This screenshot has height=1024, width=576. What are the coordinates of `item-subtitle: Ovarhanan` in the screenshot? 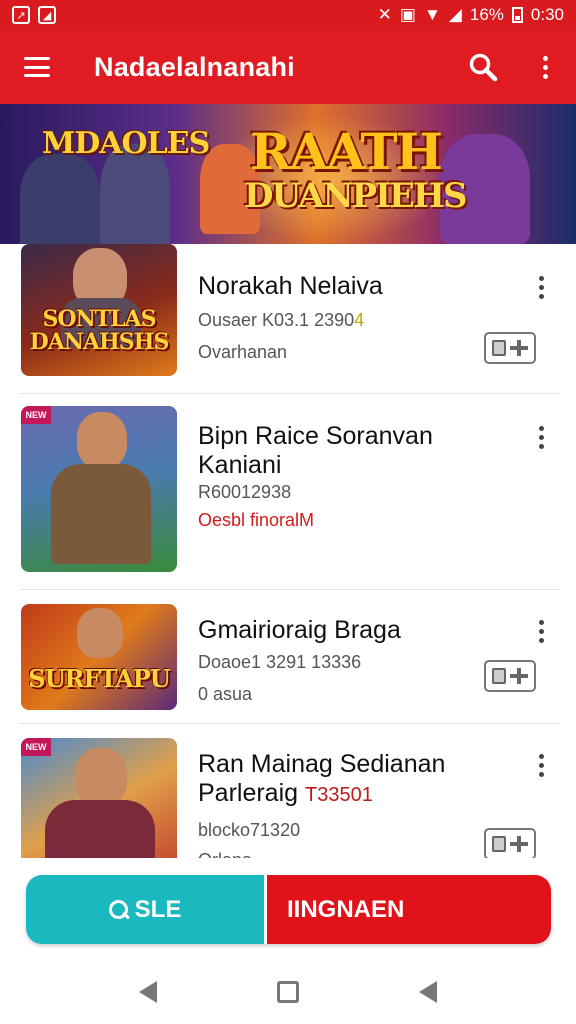 It's located at (243, 352).